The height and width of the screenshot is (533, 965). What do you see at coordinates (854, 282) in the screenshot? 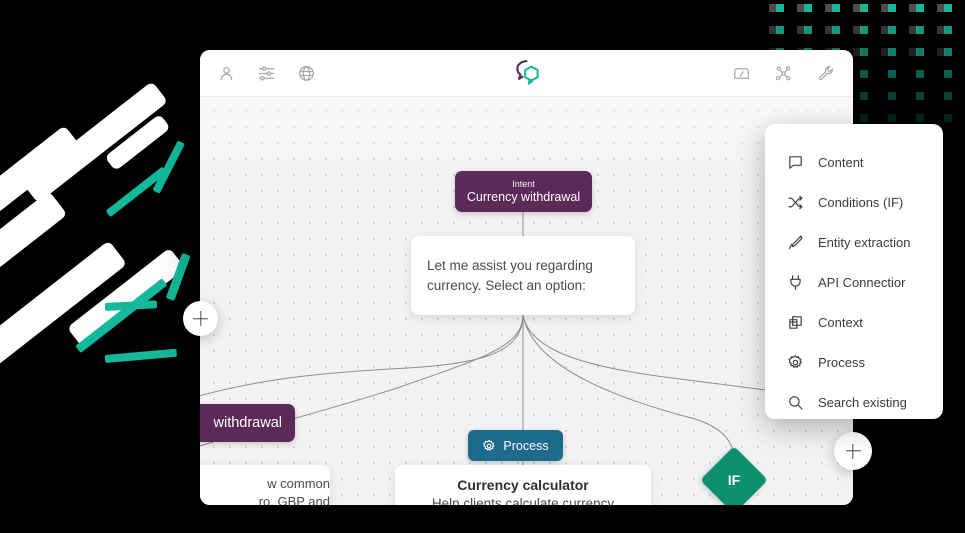
I see `panel-item-api-connection: API Connectior` at bounding box center [854, 282].